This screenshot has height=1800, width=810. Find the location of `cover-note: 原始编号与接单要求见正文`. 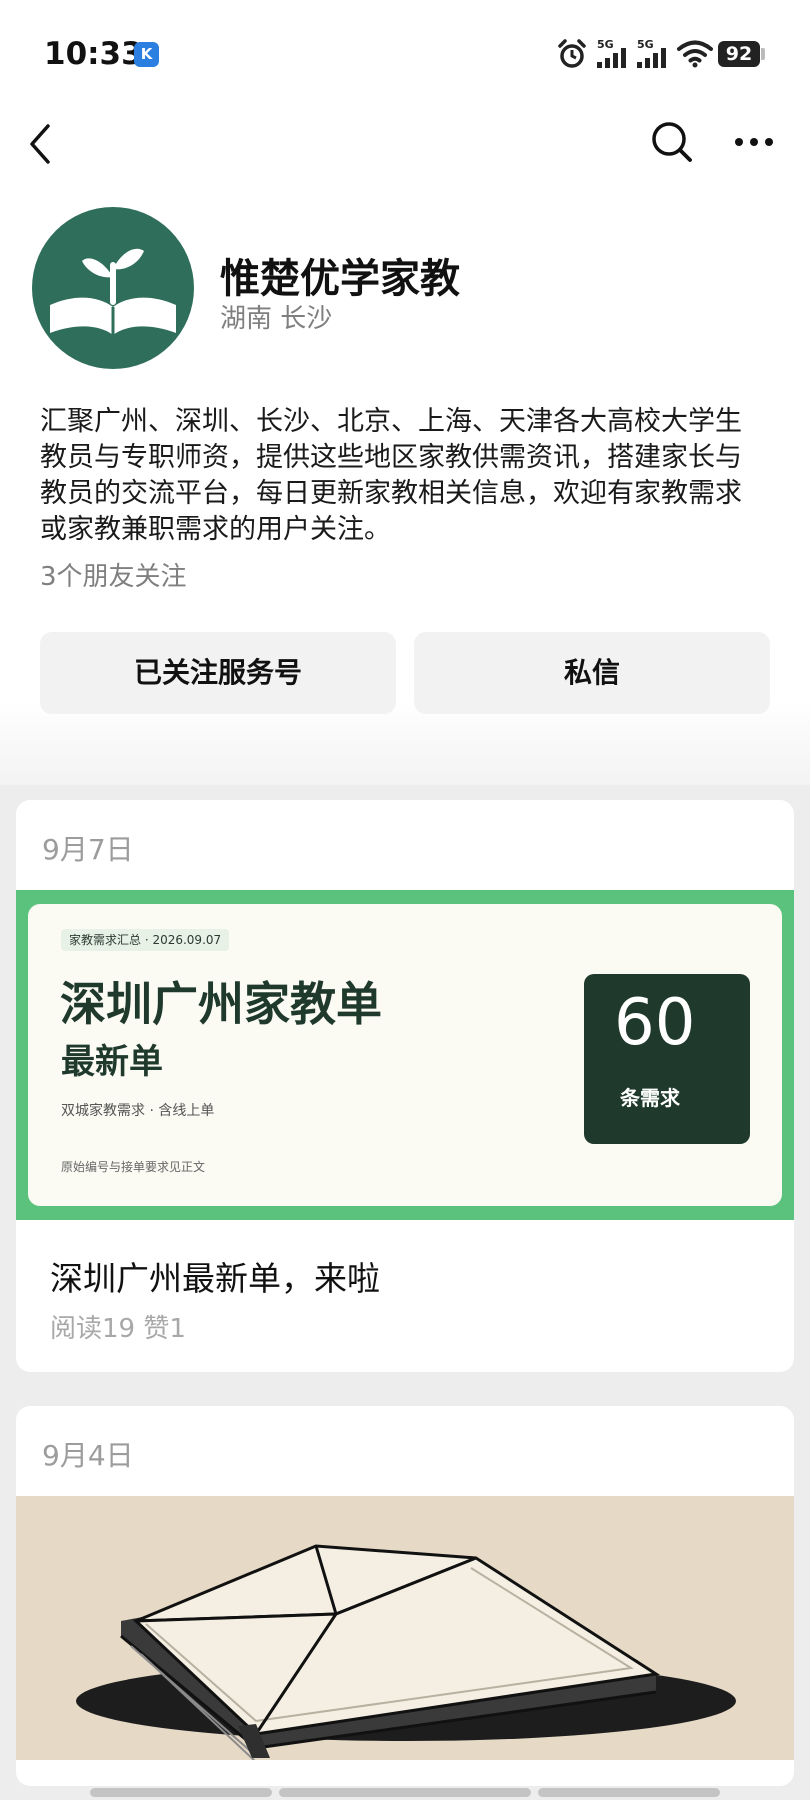

cover-note: 原始编号与接单要求见正文 is located at coordinates (133, 1167).